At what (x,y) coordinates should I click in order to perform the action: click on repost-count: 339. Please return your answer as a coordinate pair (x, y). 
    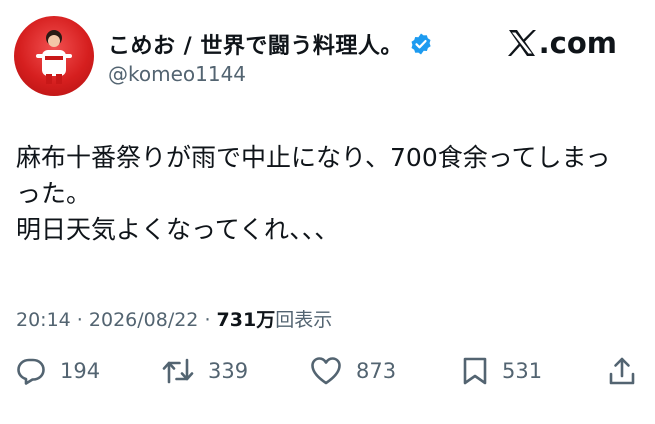
    Looking at the image, I should click on (228, 371).